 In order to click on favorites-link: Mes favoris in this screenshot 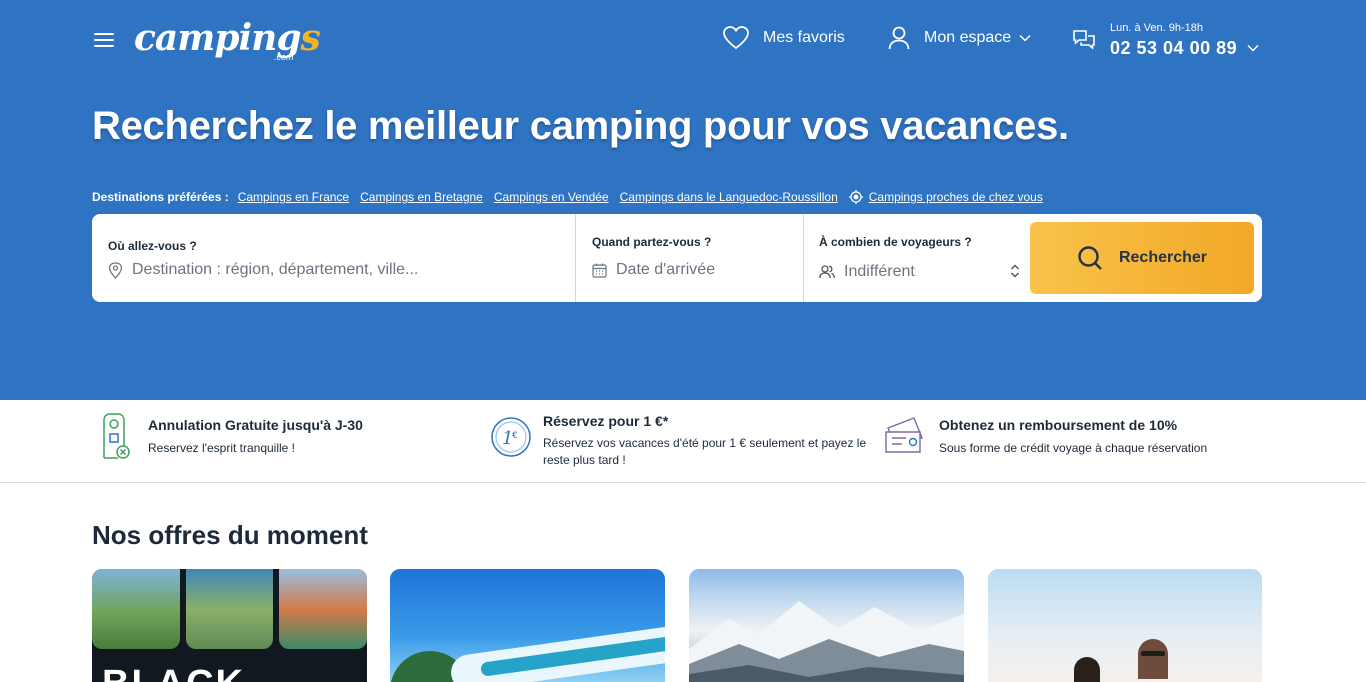, I will do `click(784, 38)`.